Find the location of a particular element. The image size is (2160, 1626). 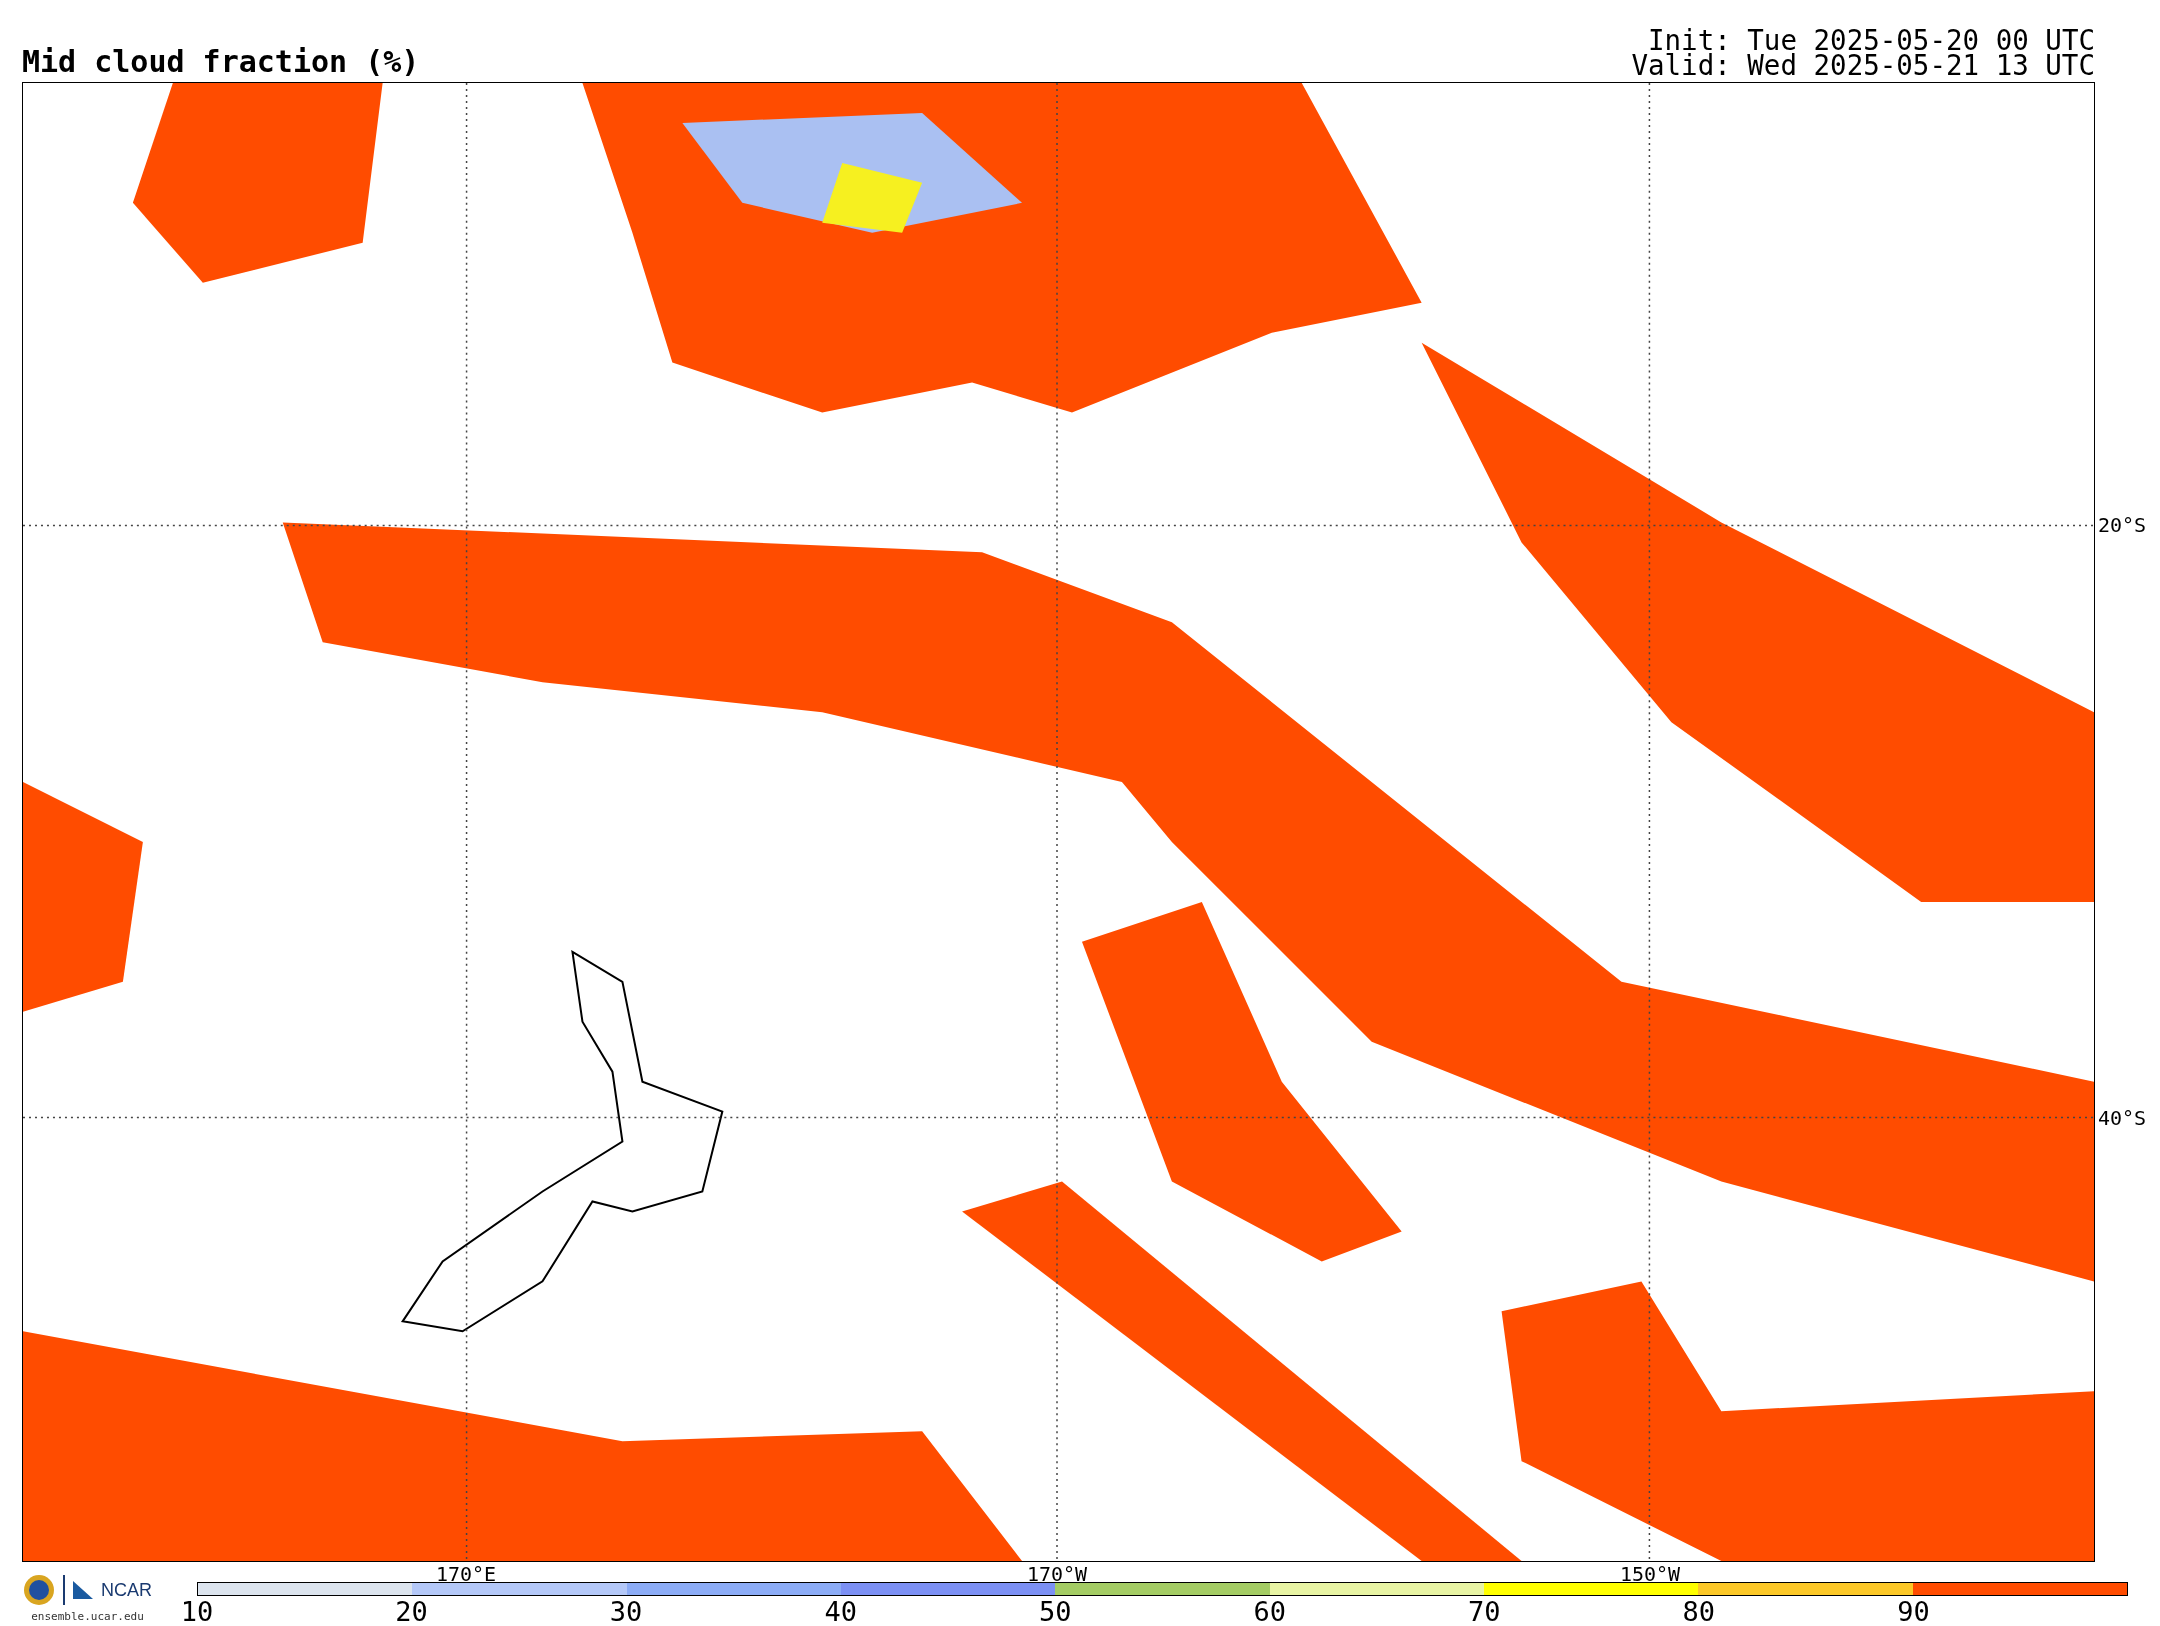

scale-label: 90 is located at coordinates (1913, 1612).